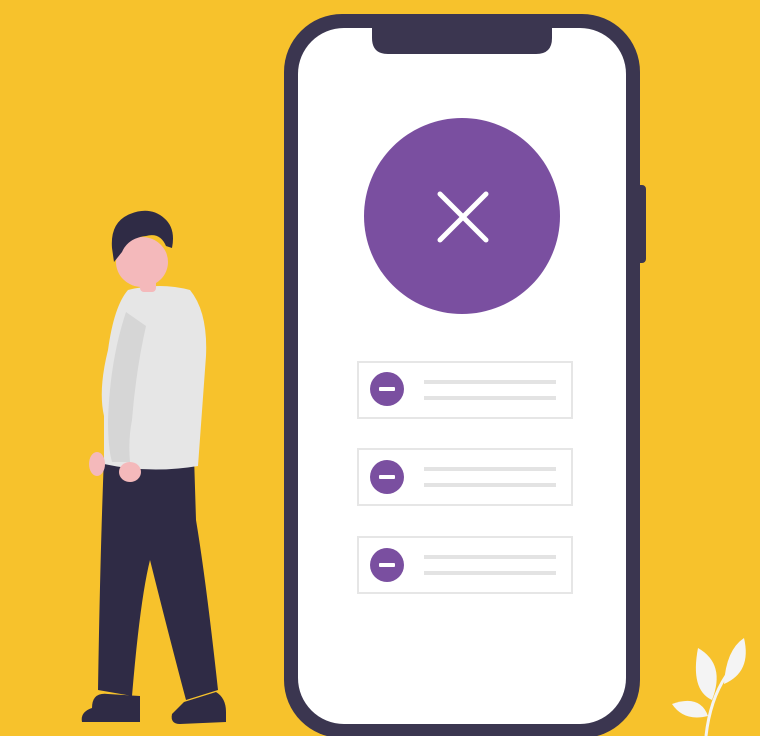 This screenshot has width=760, height=736. I want to click on plant-decoration, so click(709, 687).